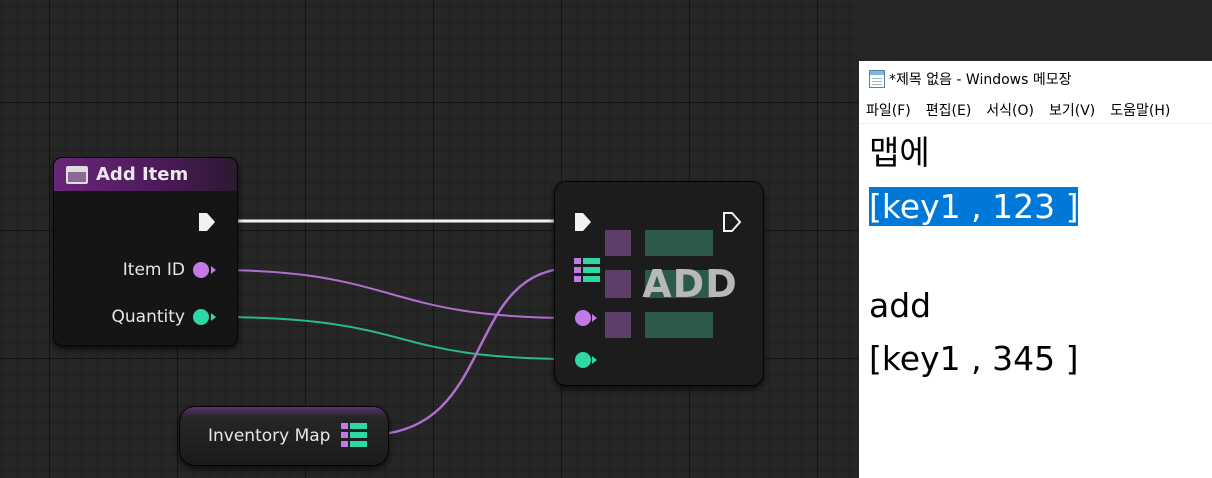 The width and height of the screenshot is (1212, 478). Describe the element at coordinates (583, 360) in the screenshot. I see `value-input-pin` at that location.